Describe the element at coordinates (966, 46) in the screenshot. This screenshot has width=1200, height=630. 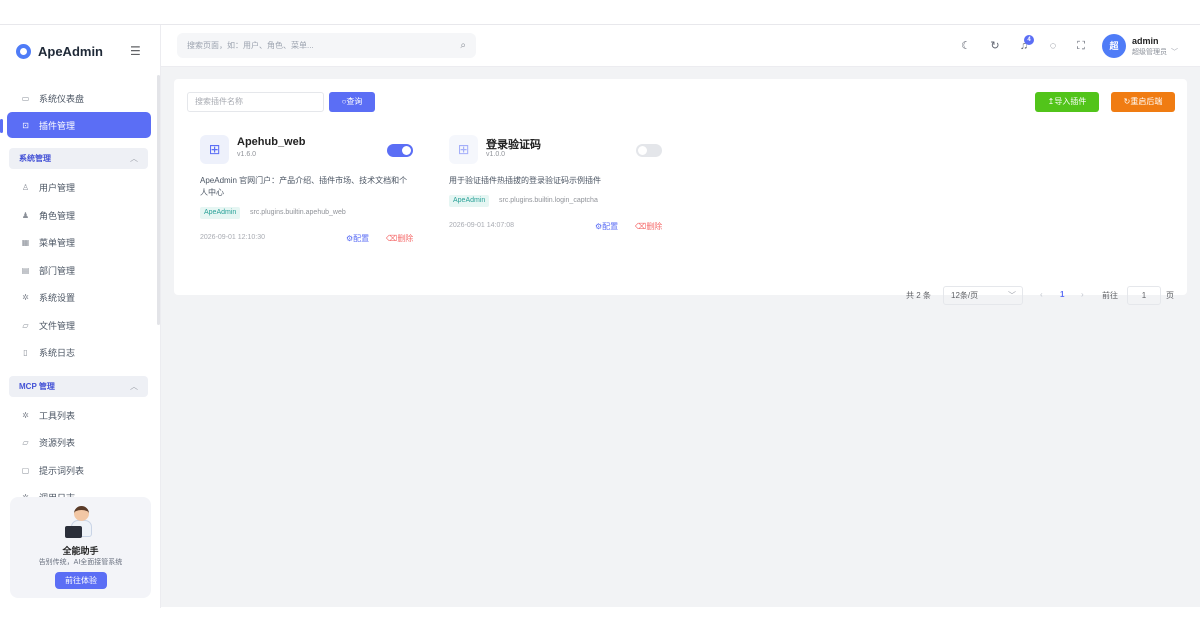
I see `moon-icon: ☾` at that location.